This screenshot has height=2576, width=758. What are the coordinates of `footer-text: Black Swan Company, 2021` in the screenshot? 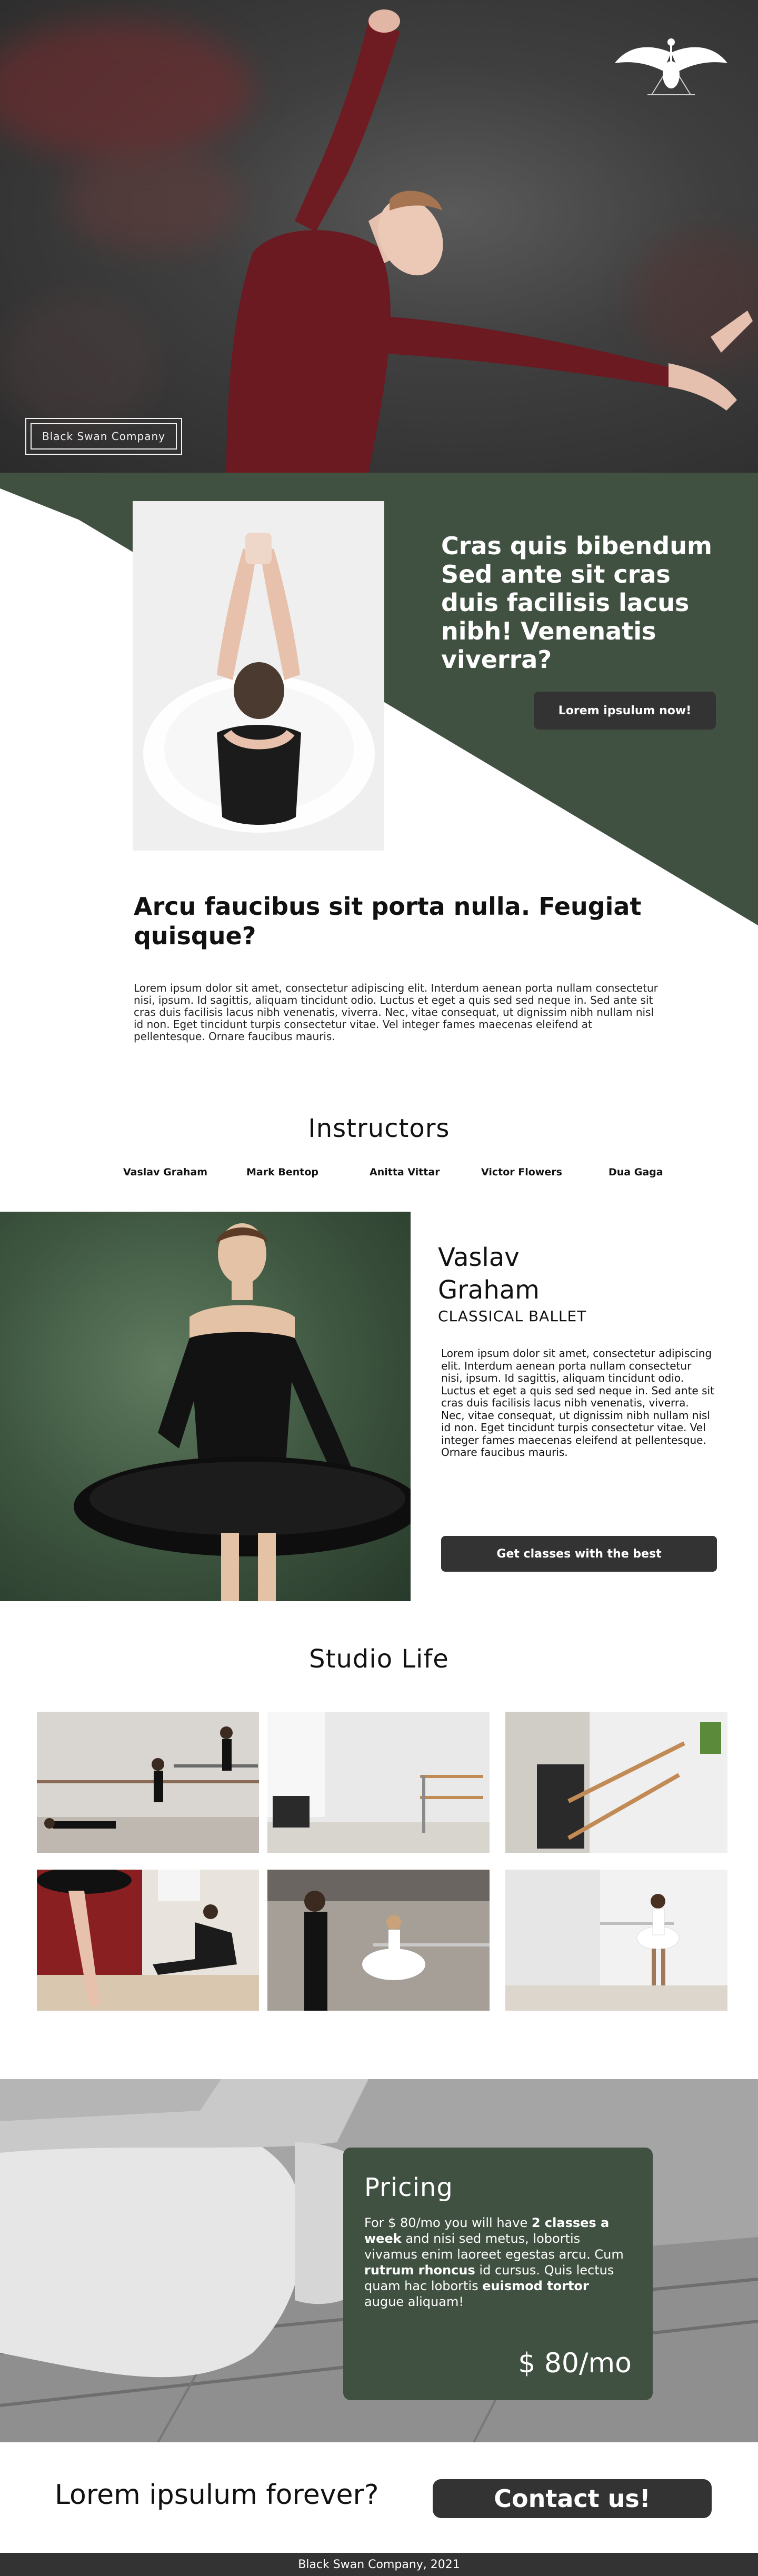 It's located at (379, 2565).